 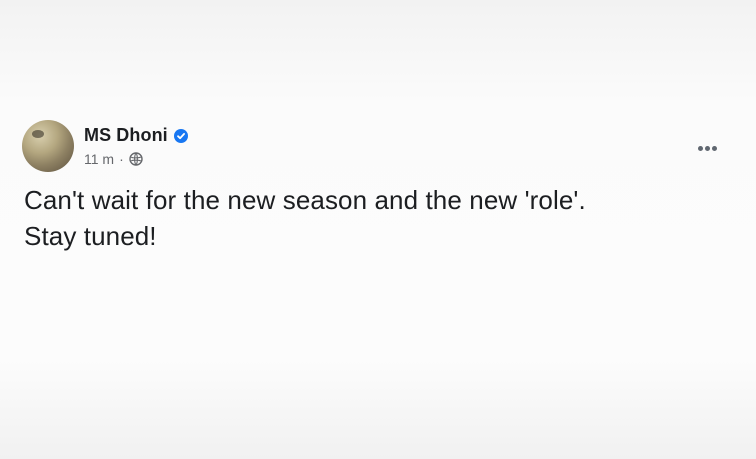 What do you see at coordinates (90, 236) in the screenshot?
I see `post-text-line-2: Stay tuned!` at bounding box center [90, 236].